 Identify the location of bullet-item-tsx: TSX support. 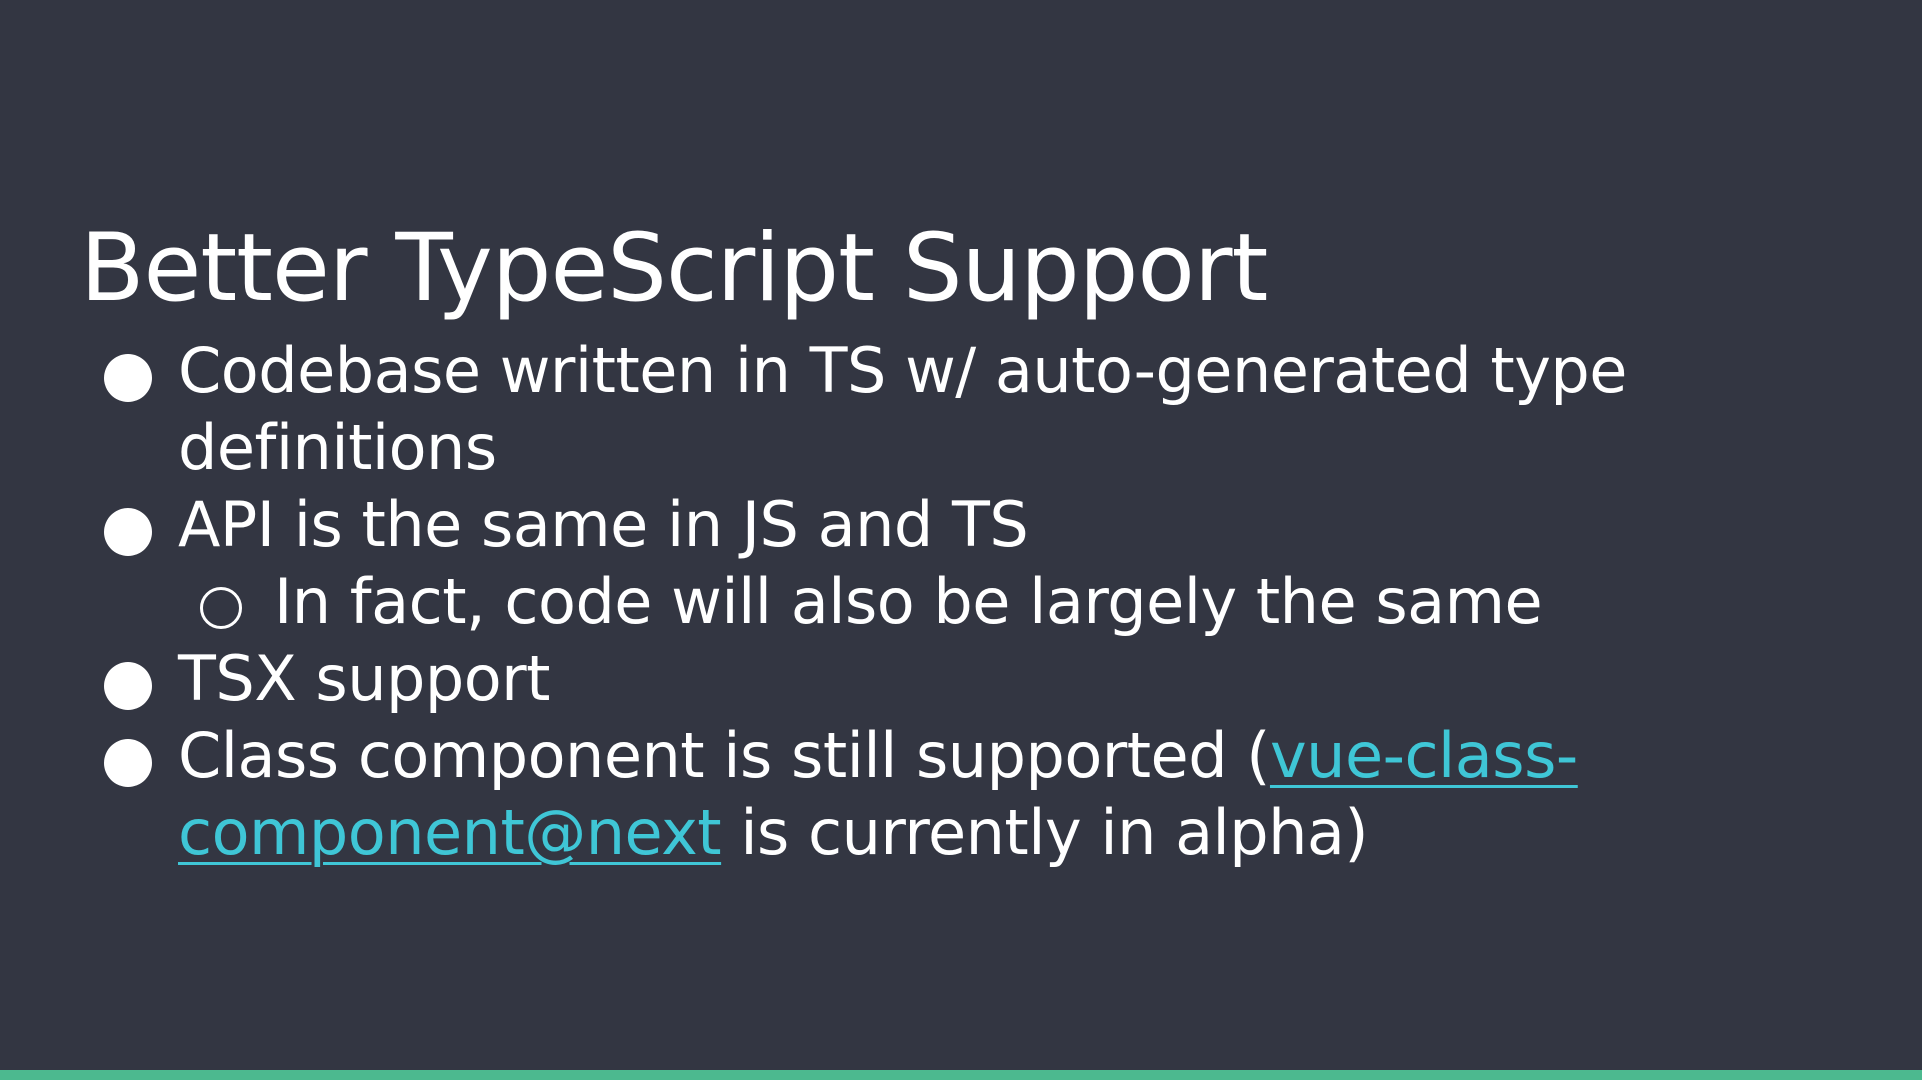
(900, 678).